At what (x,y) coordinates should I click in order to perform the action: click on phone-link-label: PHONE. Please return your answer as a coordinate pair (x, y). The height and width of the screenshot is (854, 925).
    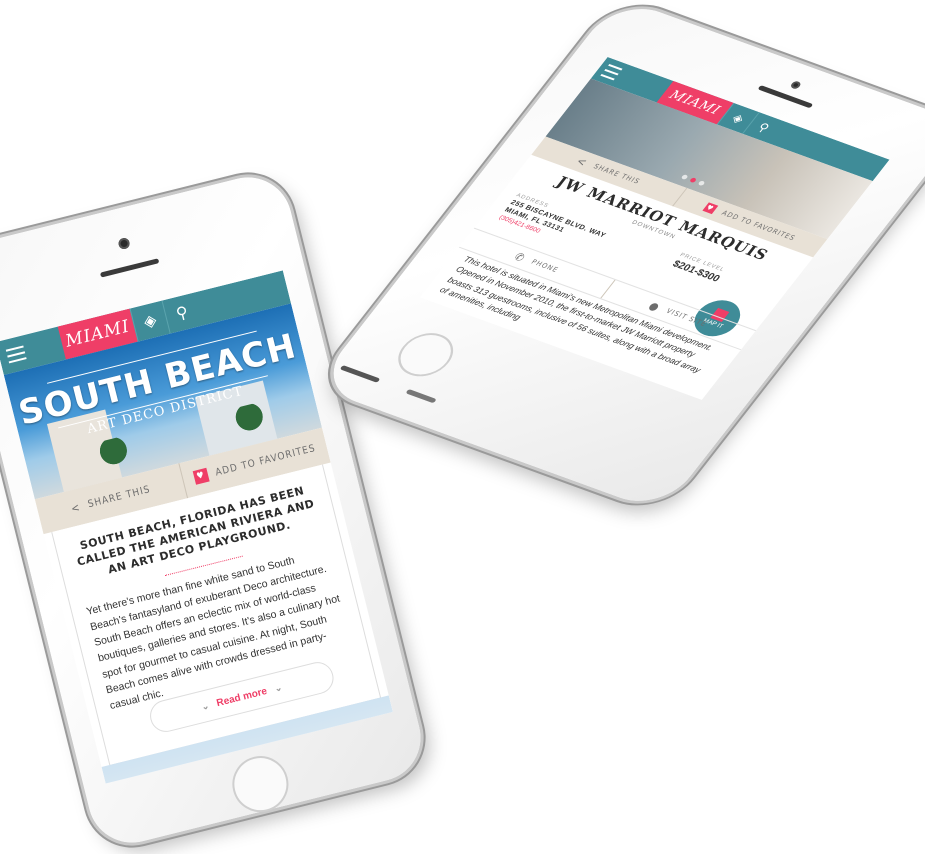
    Looking at the image, I should click on (545, 266).